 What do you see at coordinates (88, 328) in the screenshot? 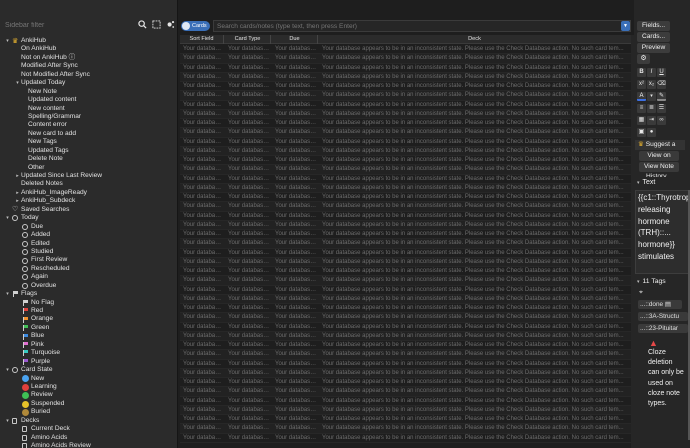
I see `sidebar-item: Green` at bounding box center [88, 328].